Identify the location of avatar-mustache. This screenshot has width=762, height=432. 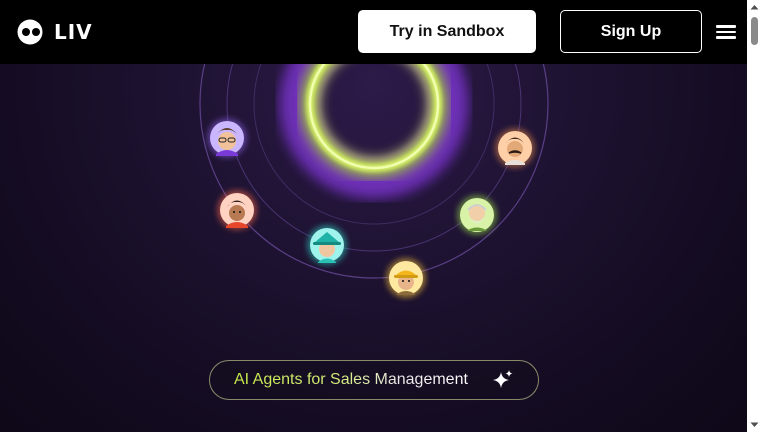
(515, 148).